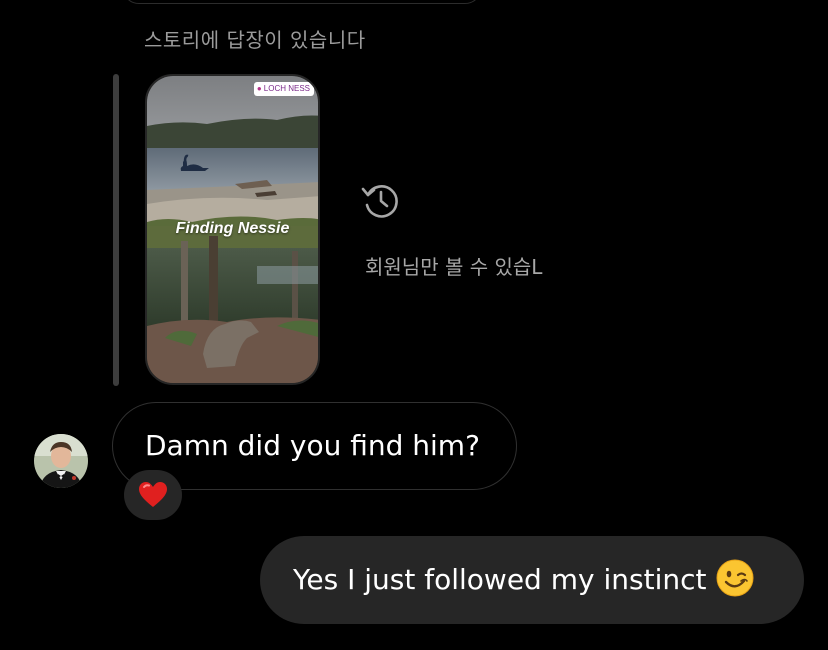  I want to click on avatar, so click(61, 461).